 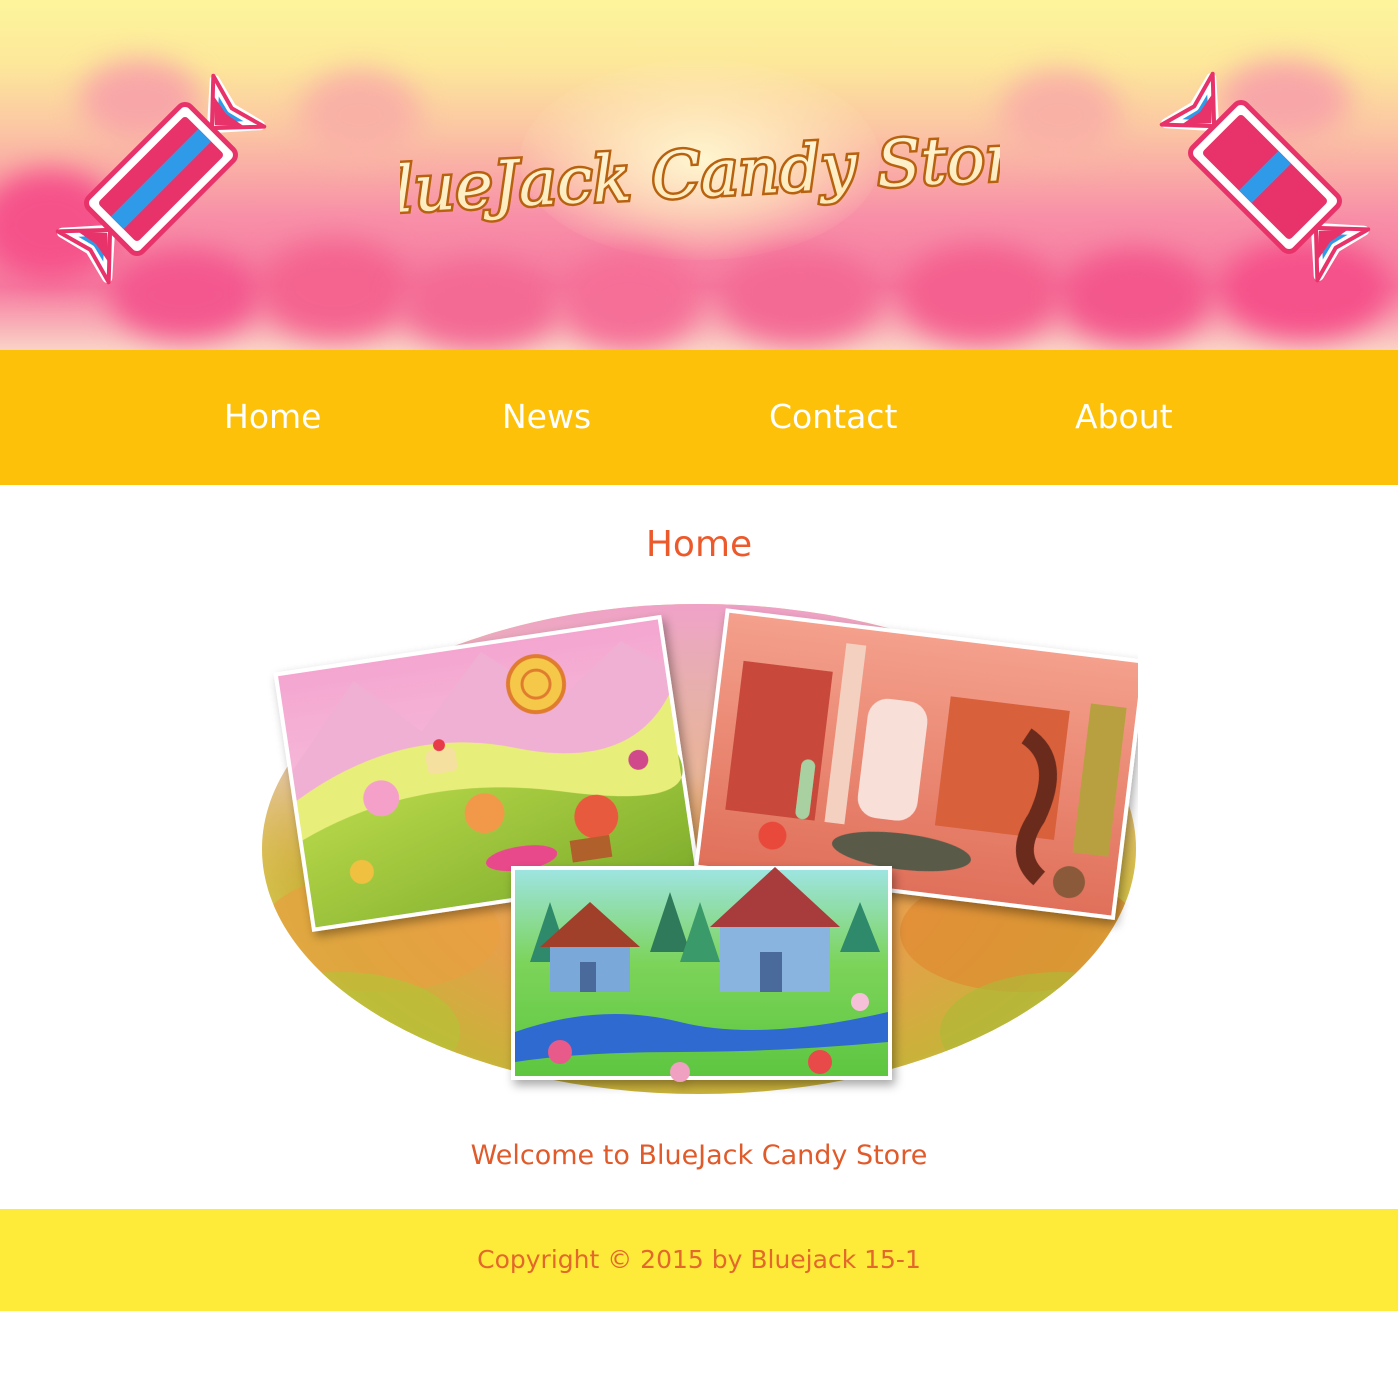 What do you see at coordinates (699, 1155) in the screenshot?
I see `welcome-message: Welcome to BlueJack Candy Store` at bounding box center [699, 1155].